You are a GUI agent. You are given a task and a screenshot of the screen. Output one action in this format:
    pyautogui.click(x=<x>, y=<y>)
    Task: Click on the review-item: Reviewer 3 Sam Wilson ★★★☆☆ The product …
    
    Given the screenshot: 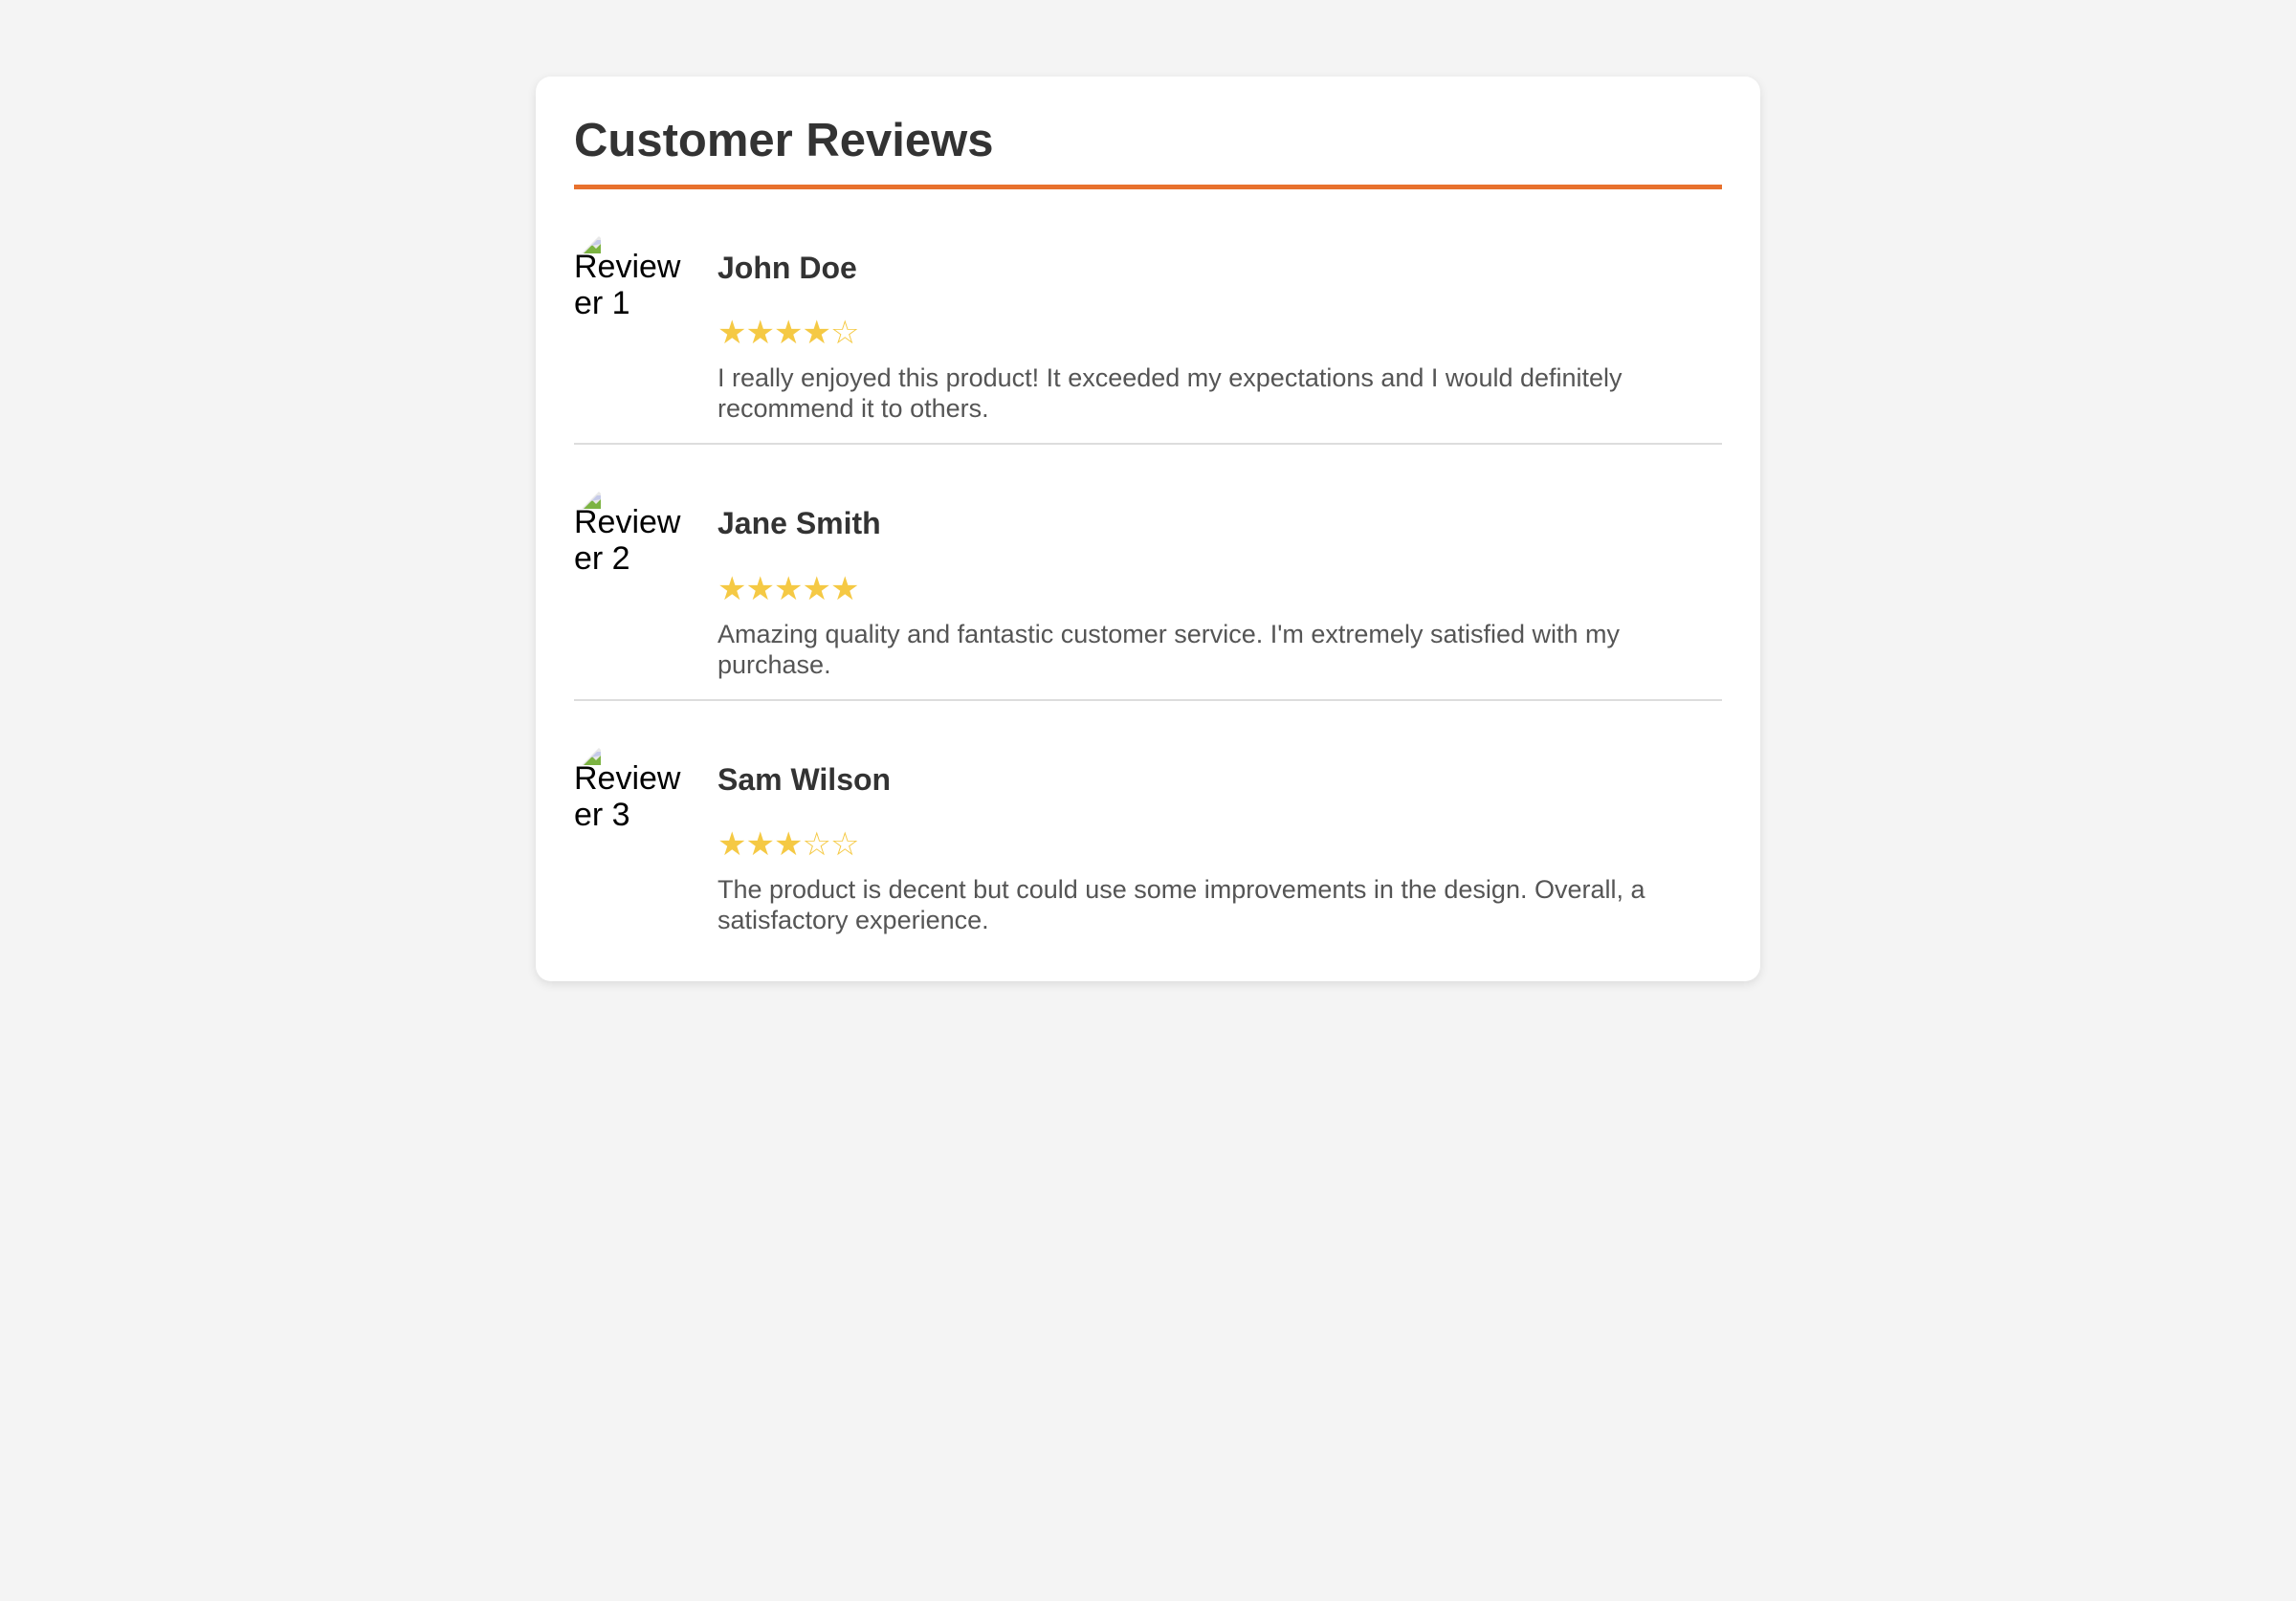 What is the action you would take?
    pyautogui.click(x=1148, y=818)
    